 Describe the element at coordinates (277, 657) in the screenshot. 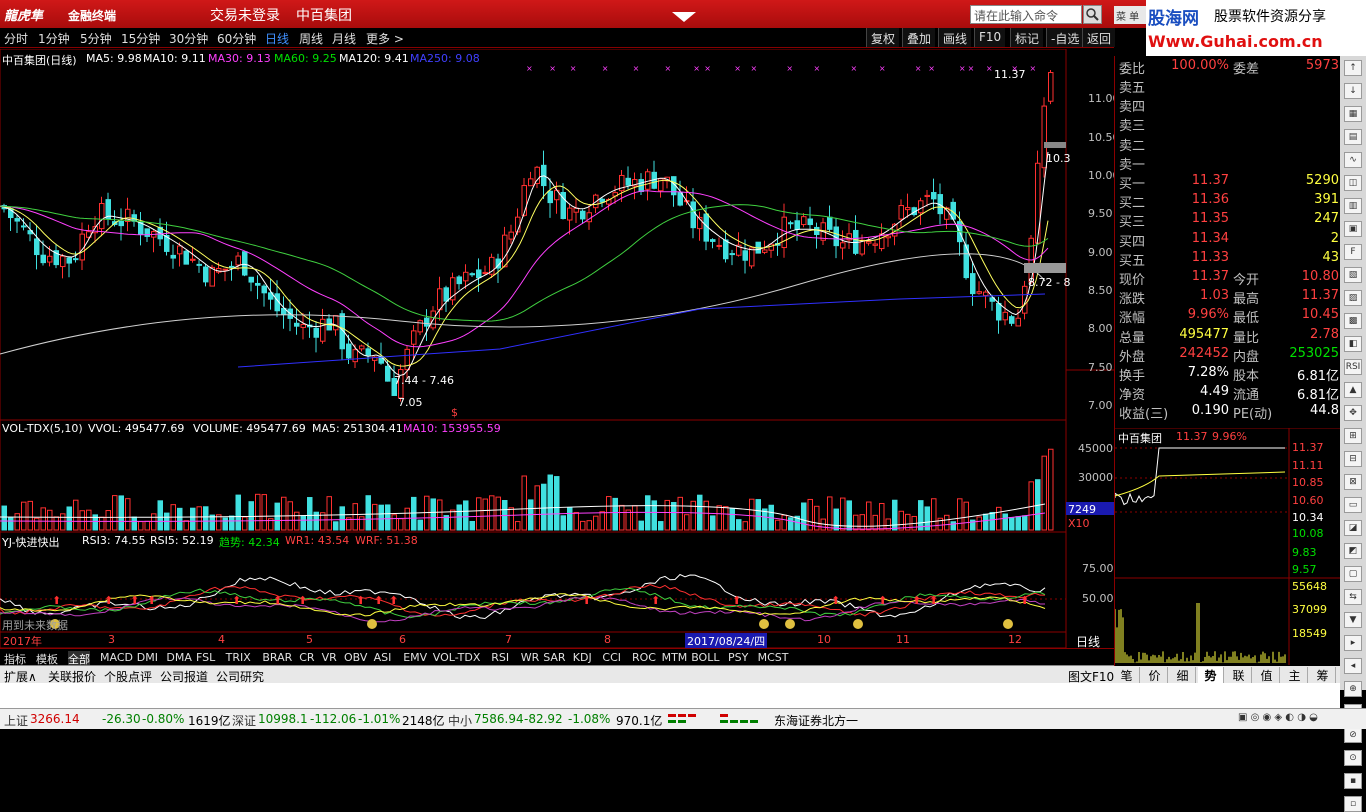

I see `indicator-tab: BRAR` at that location.